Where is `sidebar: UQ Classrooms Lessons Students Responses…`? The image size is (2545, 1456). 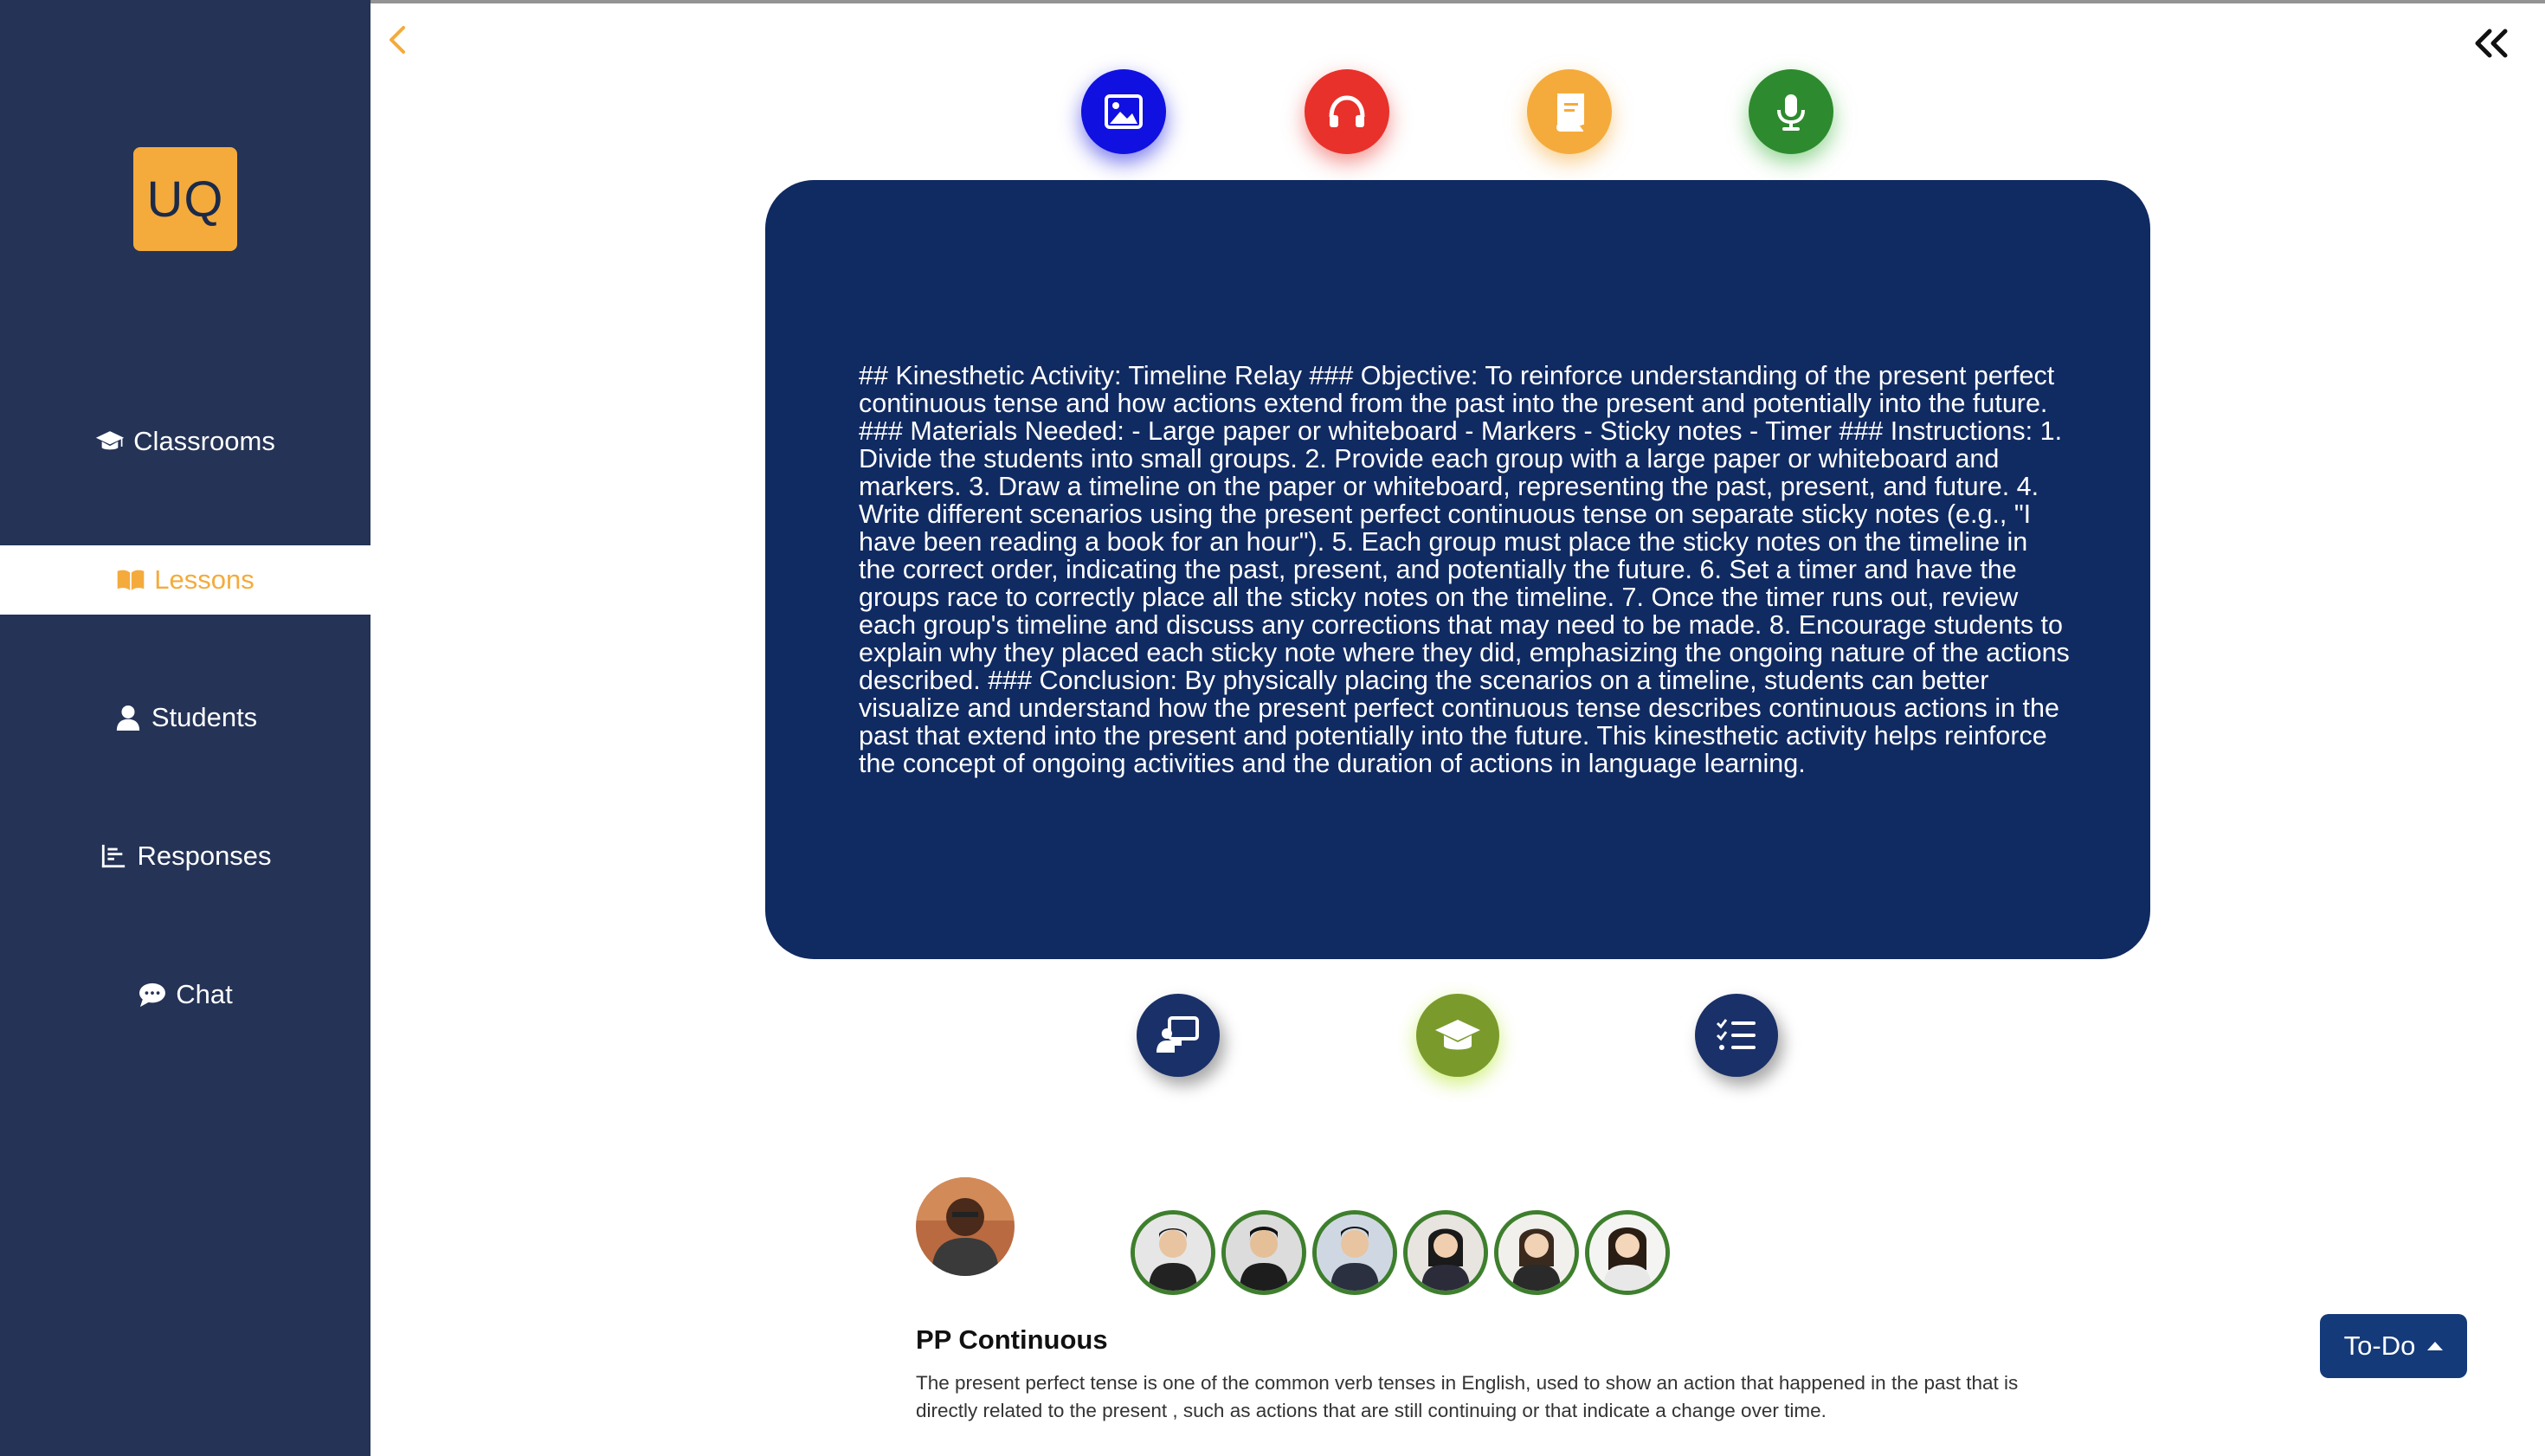
sidebar: UQ Classrooms Lessons Students Responses… is located at coordinates (185, 728).